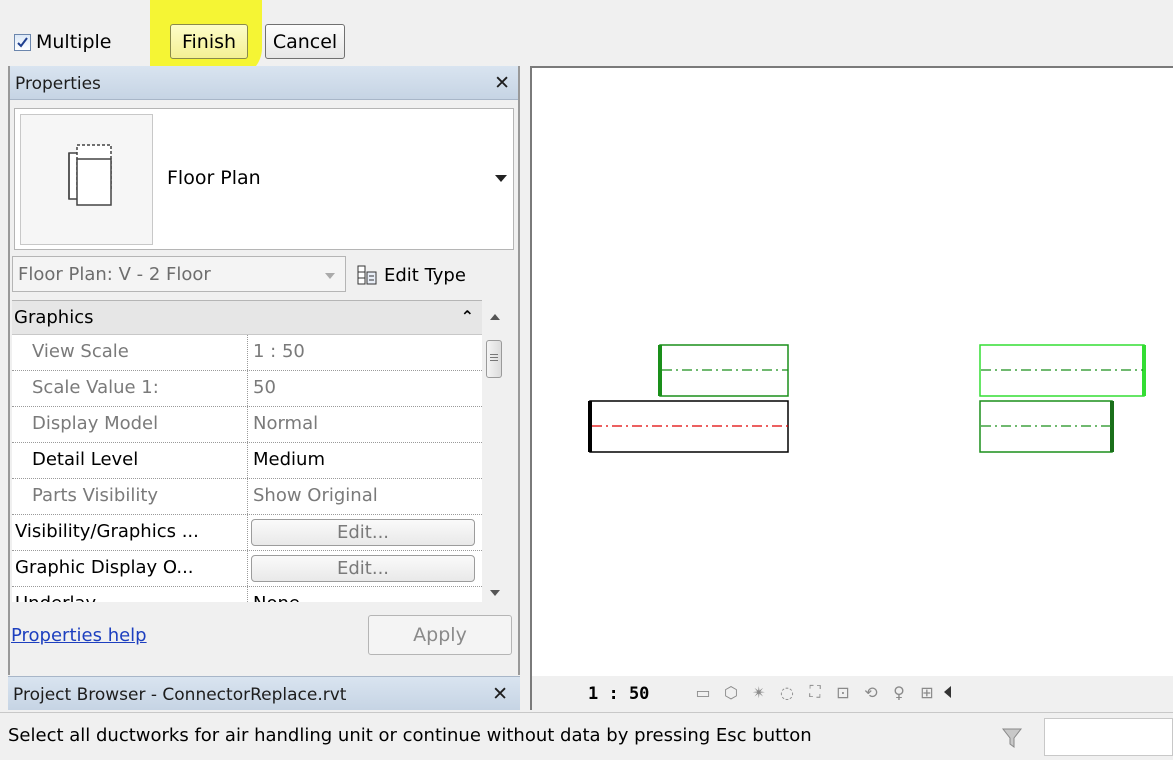 Image resolution: width=1173 pixels, height=760 pixels. I want to click on properties-scrollbar, so click(495, 451).